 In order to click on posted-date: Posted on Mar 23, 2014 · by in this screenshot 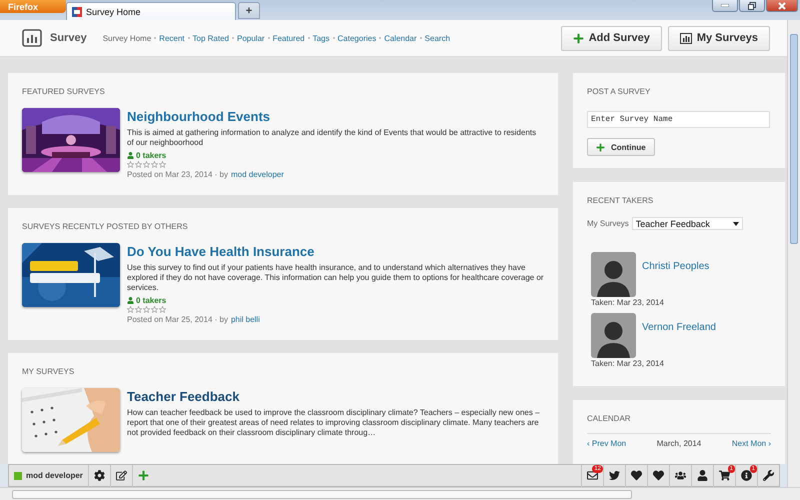, I will do `click(177, 174)`.